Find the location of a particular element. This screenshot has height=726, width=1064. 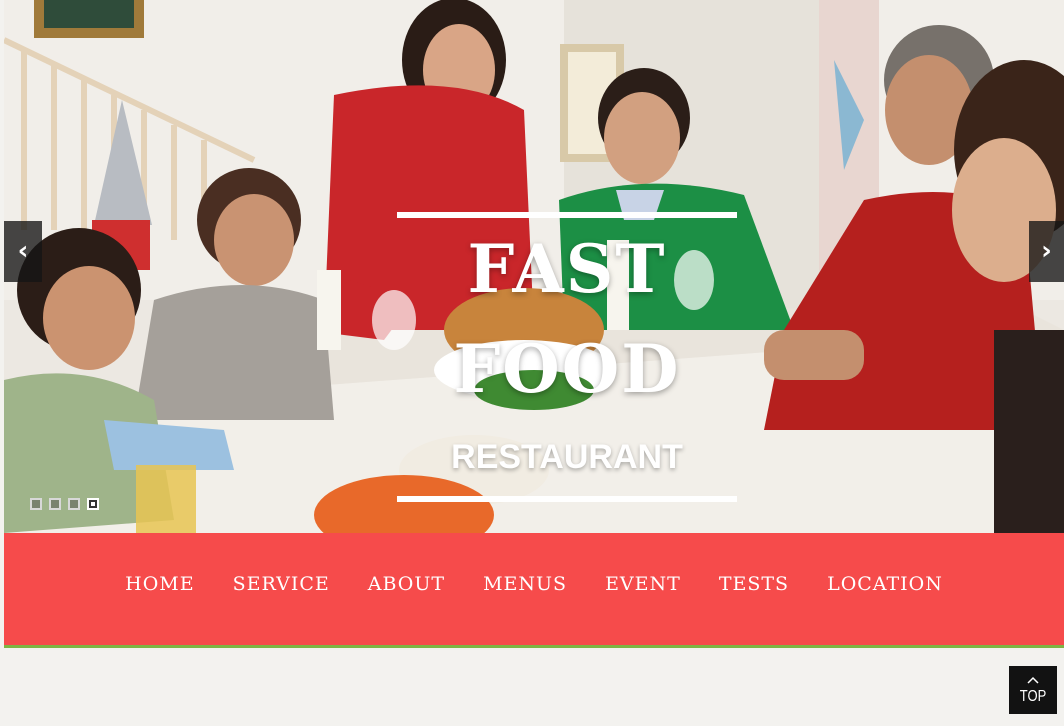

caption-bottom-rule is located at coordinates (567, 499).